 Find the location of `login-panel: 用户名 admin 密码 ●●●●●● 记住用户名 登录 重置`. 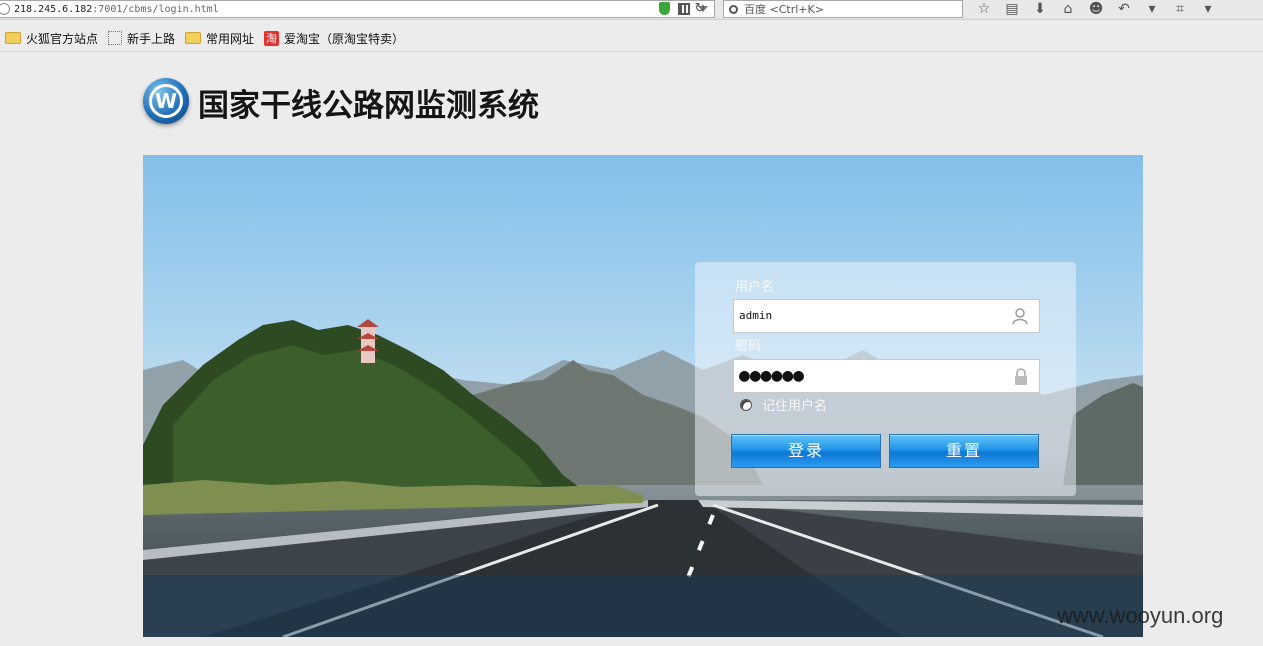

login-panel: 用户名 admin 密码 ●●●●●● 记住用户名 登录 重置 is located at coordinates (885, 379).